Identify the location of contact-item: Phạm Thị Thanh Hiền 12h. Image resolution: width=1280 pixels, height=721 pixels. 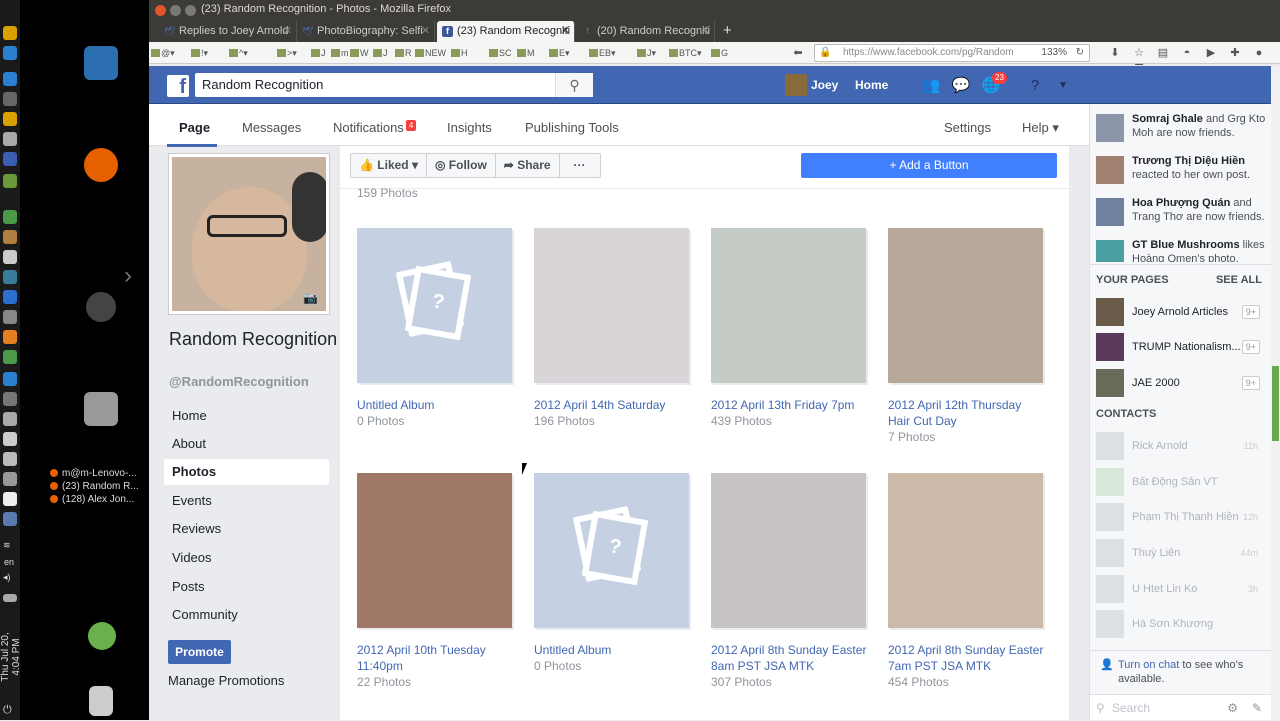
(1182, 517).